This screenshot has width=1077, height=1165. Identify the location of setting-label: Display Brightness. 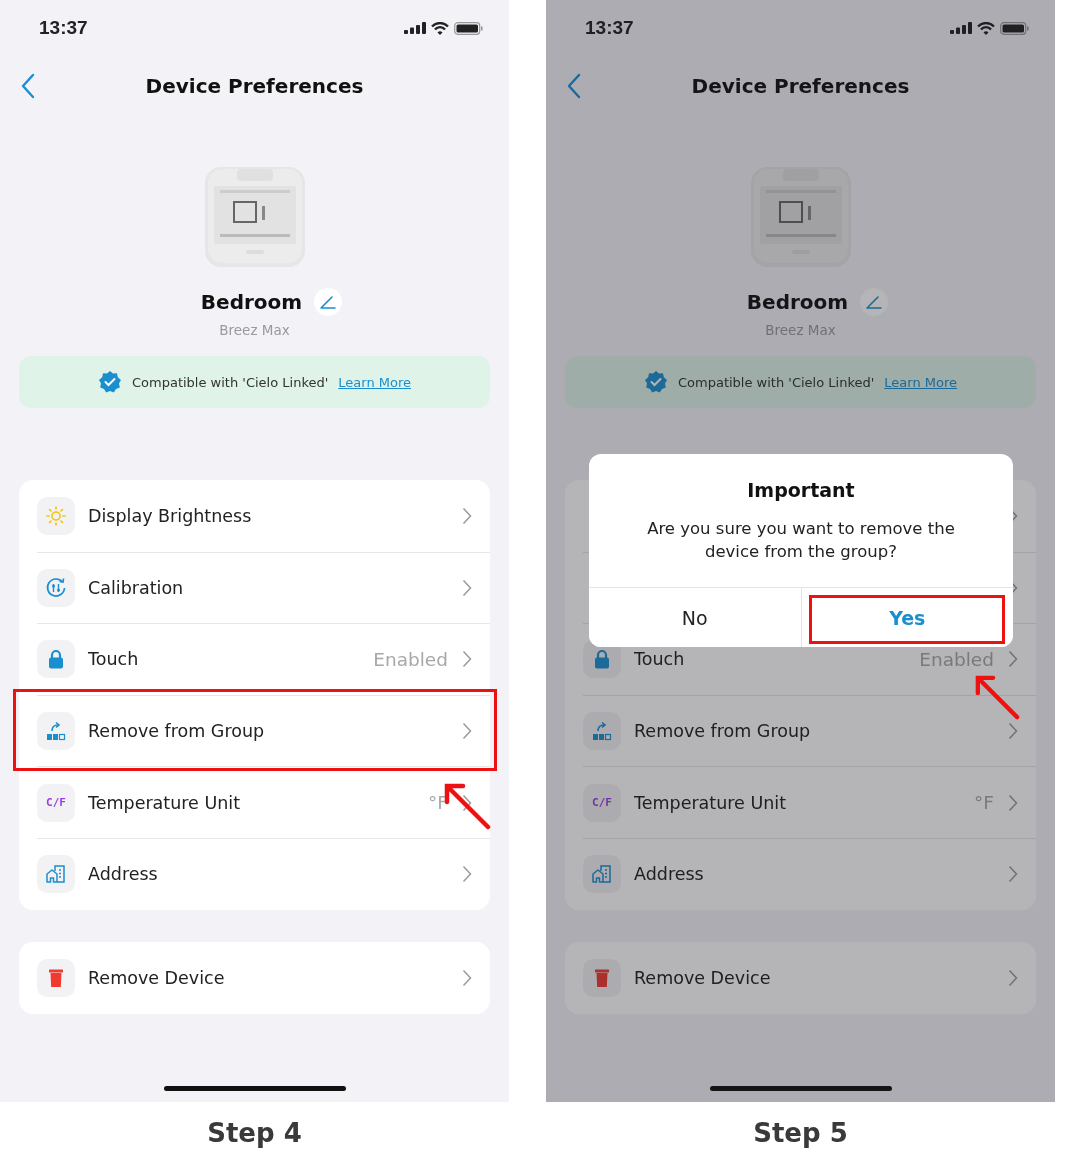
(170, 515).